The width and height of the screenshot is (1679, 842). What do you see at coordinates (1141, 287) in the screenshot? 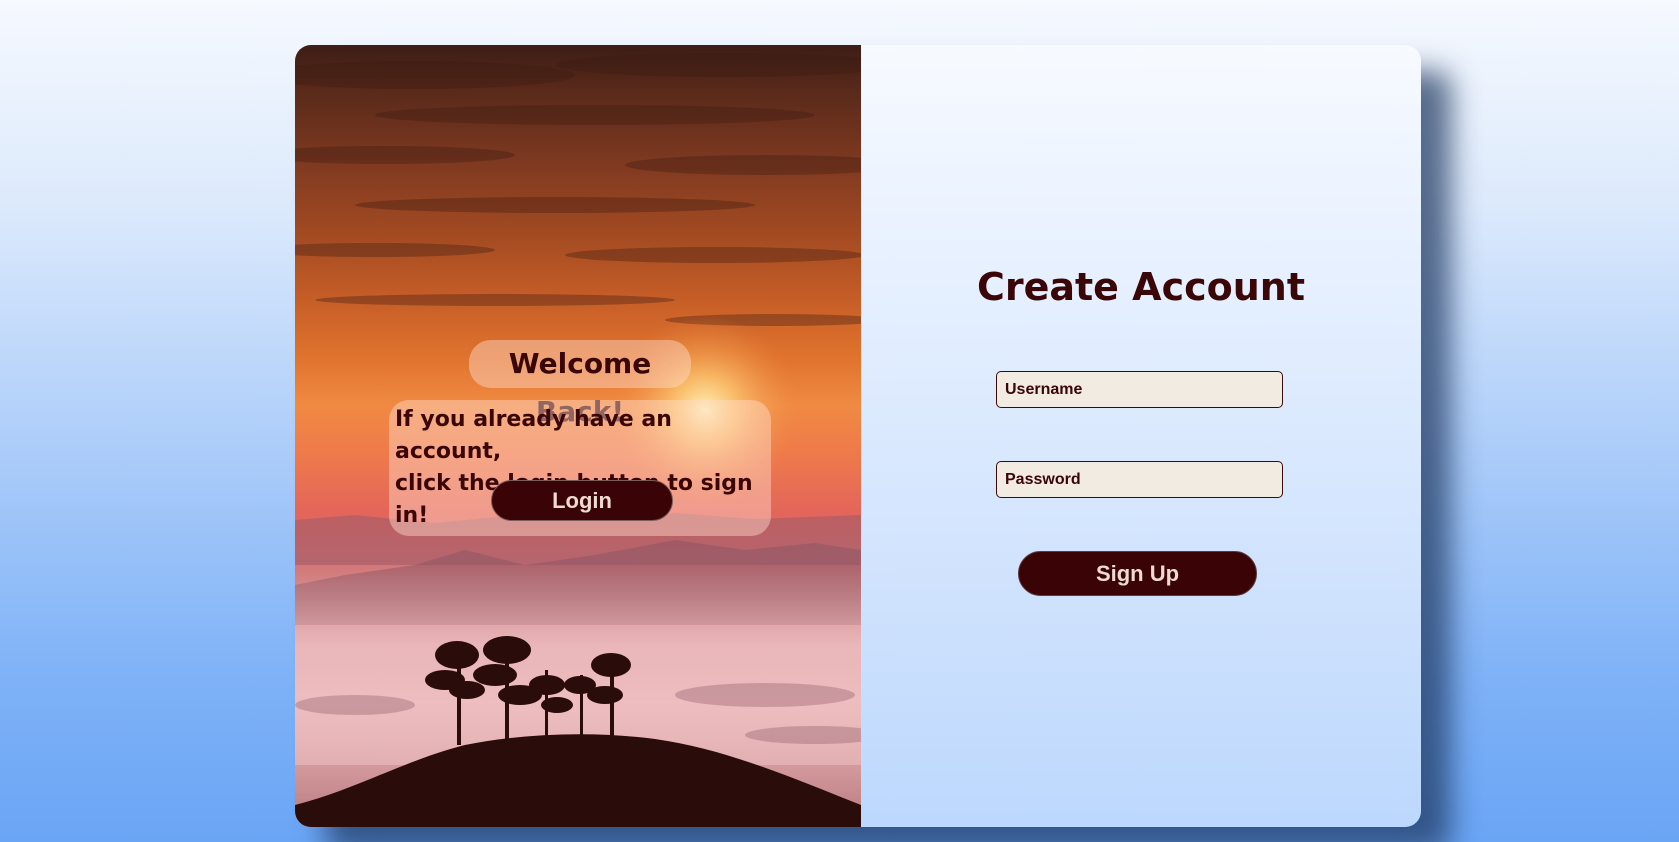
I see `create-account-heading: Create Account` at bounding box center [1141, 287].